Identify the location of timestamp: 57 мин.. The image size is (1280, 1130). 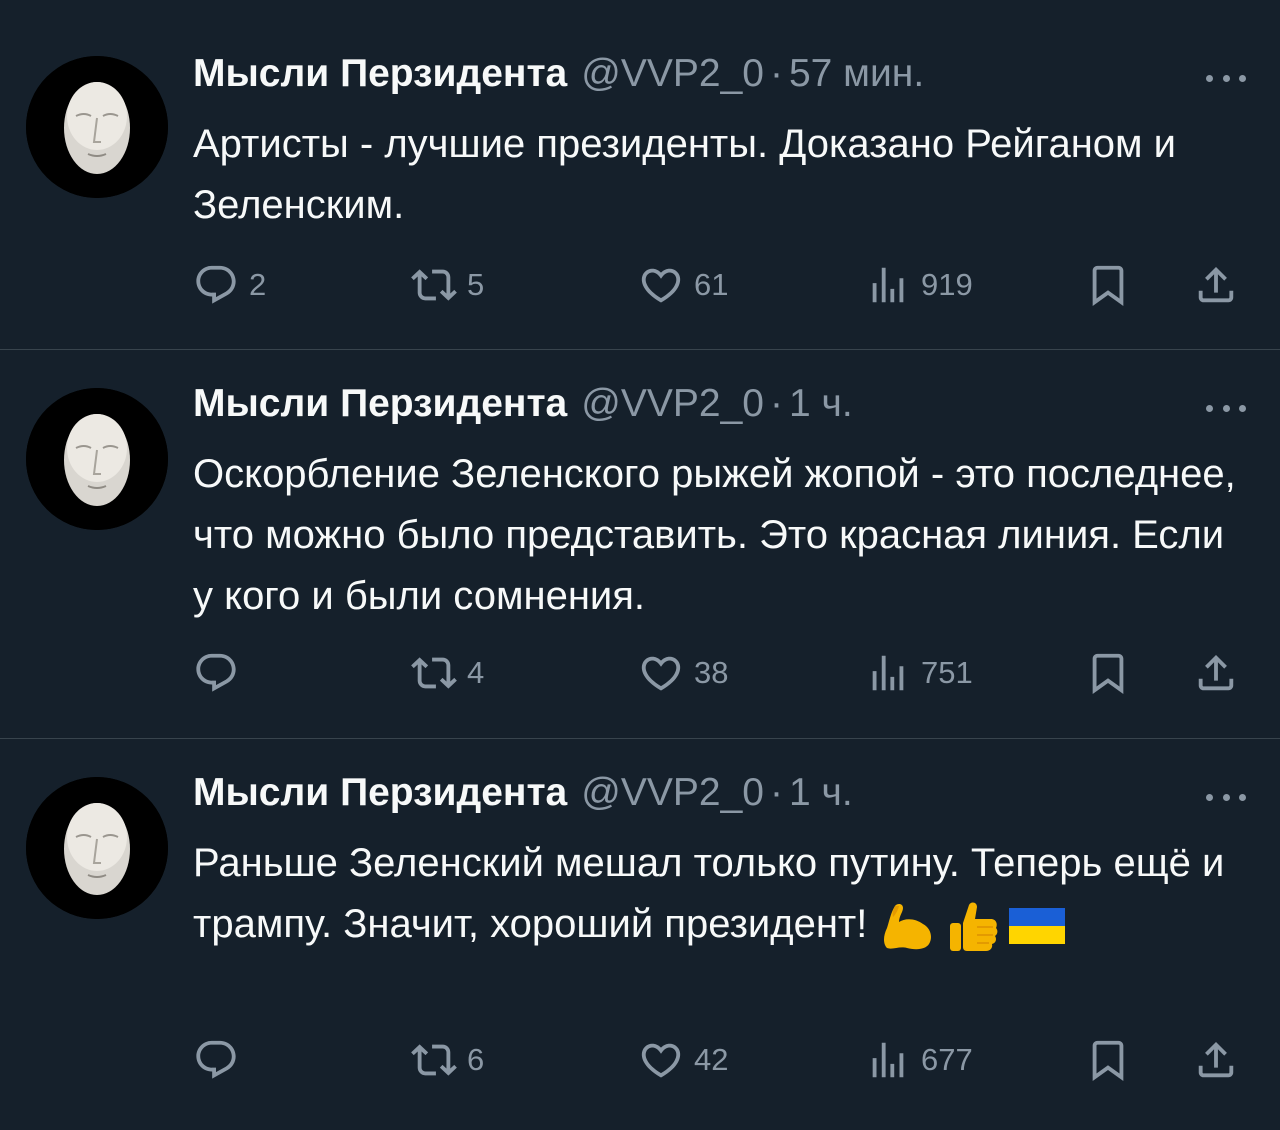
(856, 74).